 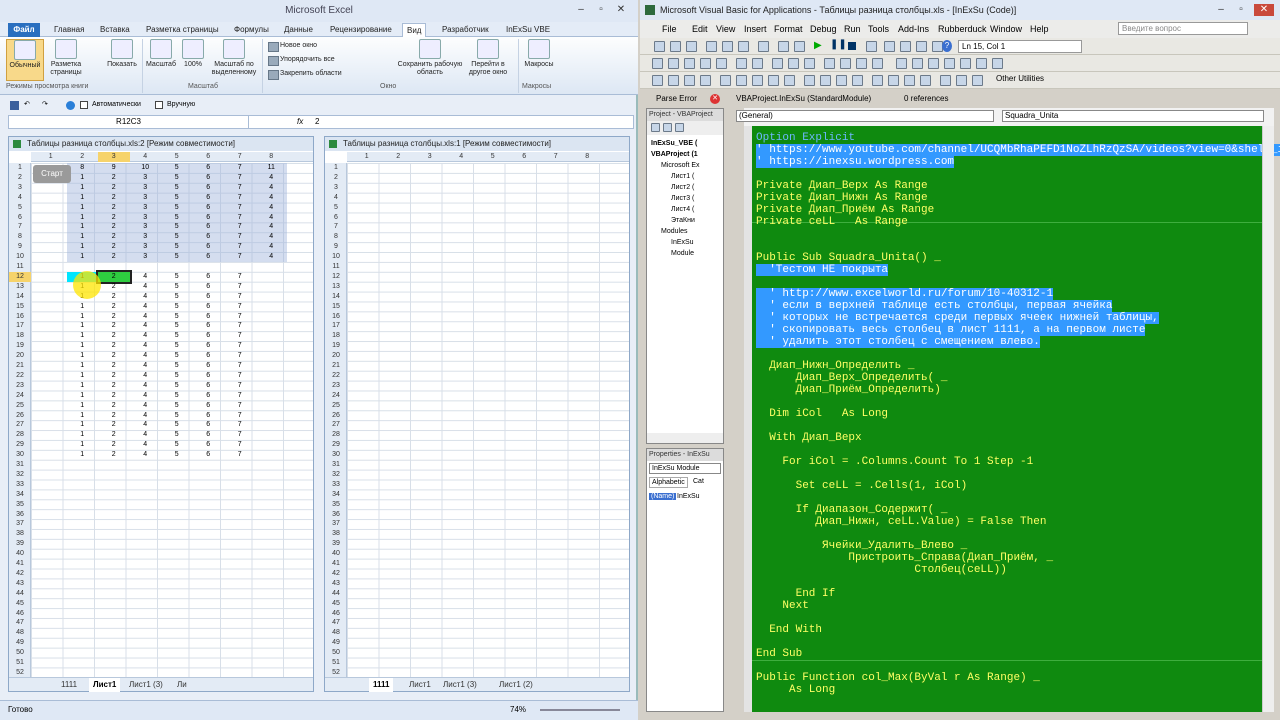 I want to click on property-name-value: InExSu, so click(x=688, y=496).